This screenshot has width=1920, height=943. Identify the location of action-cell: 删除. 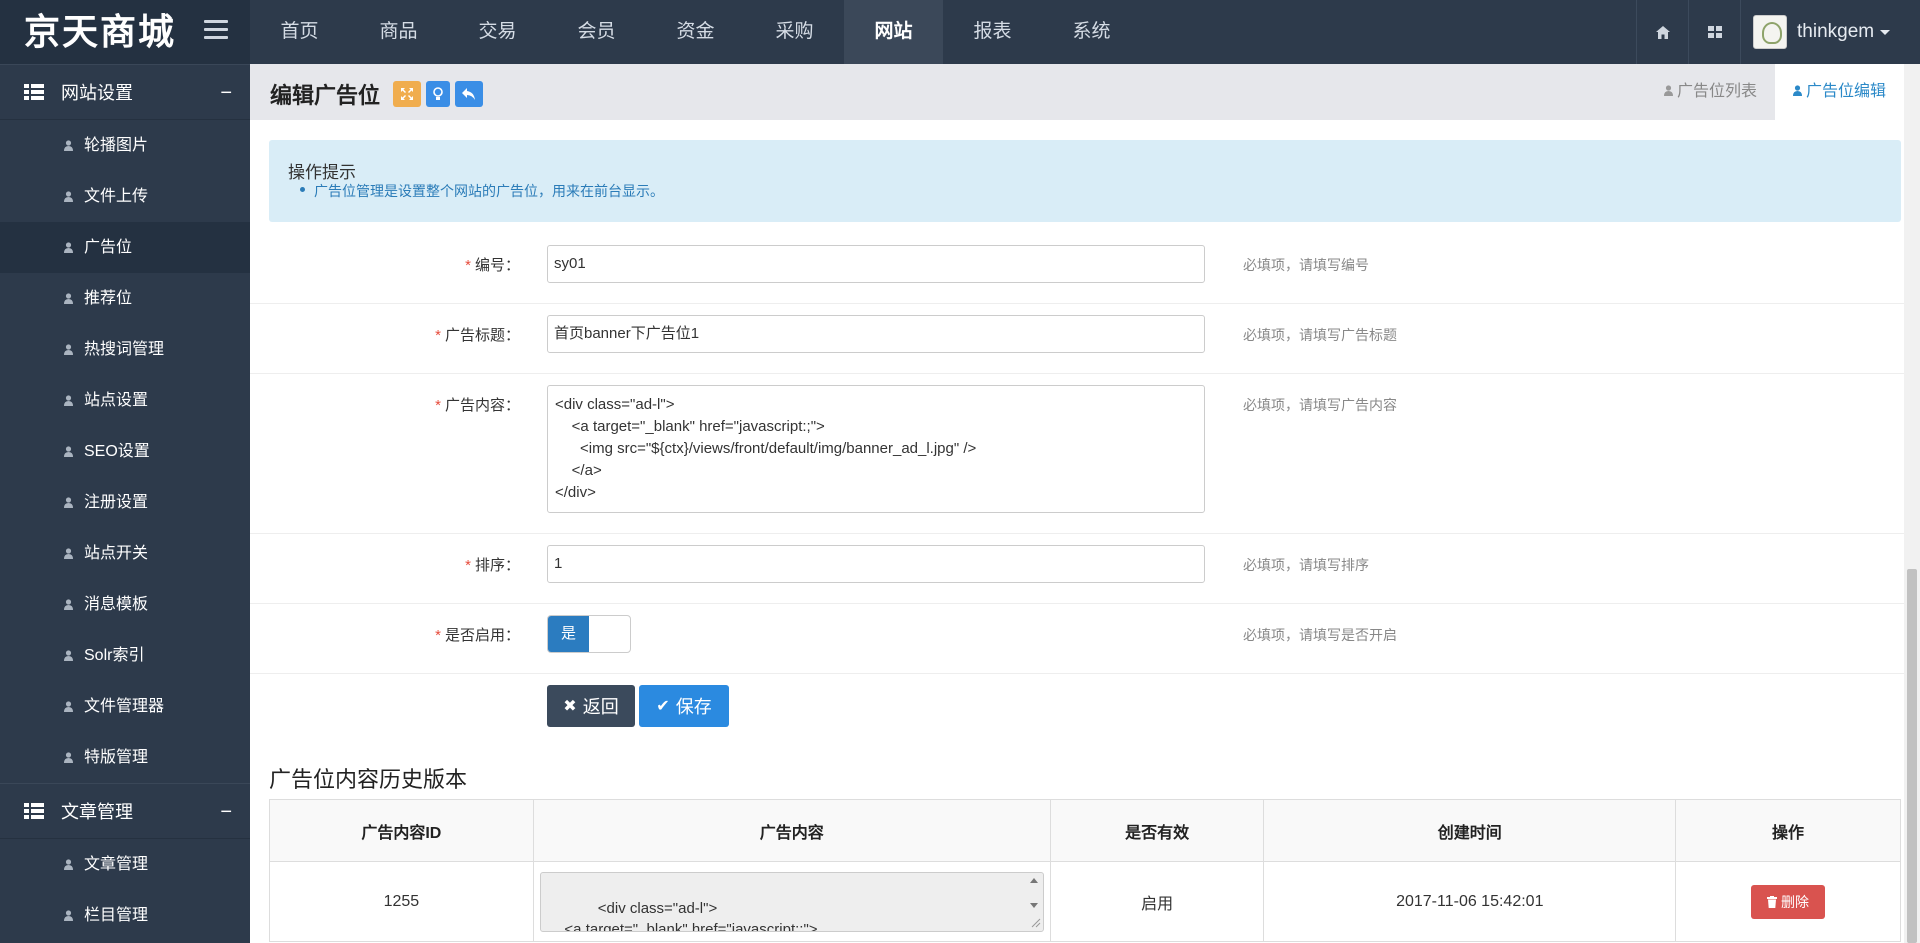
(1788, 901).